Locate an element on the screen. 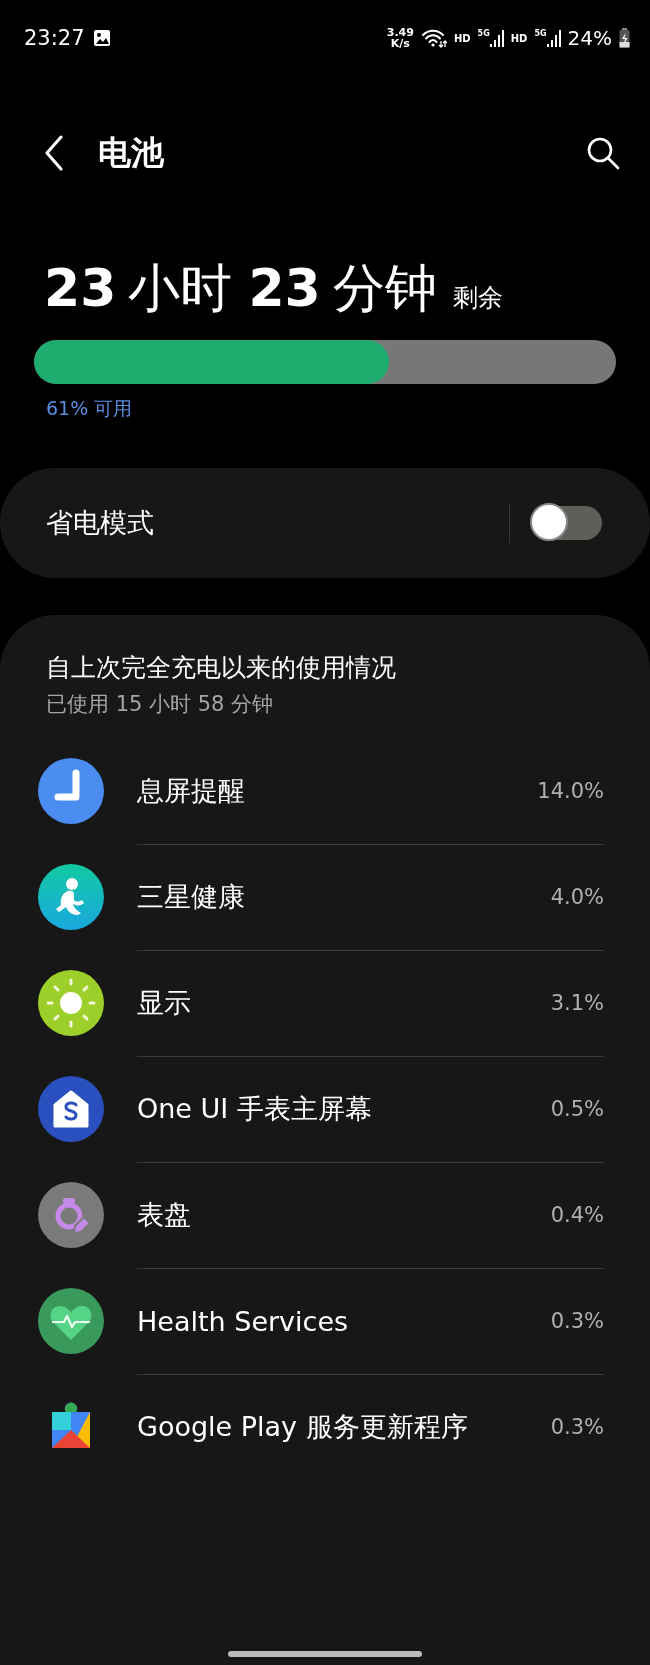 This screenshot has width=650, height=1665. speed-unit: K/s is located at coordinates (400, 43).